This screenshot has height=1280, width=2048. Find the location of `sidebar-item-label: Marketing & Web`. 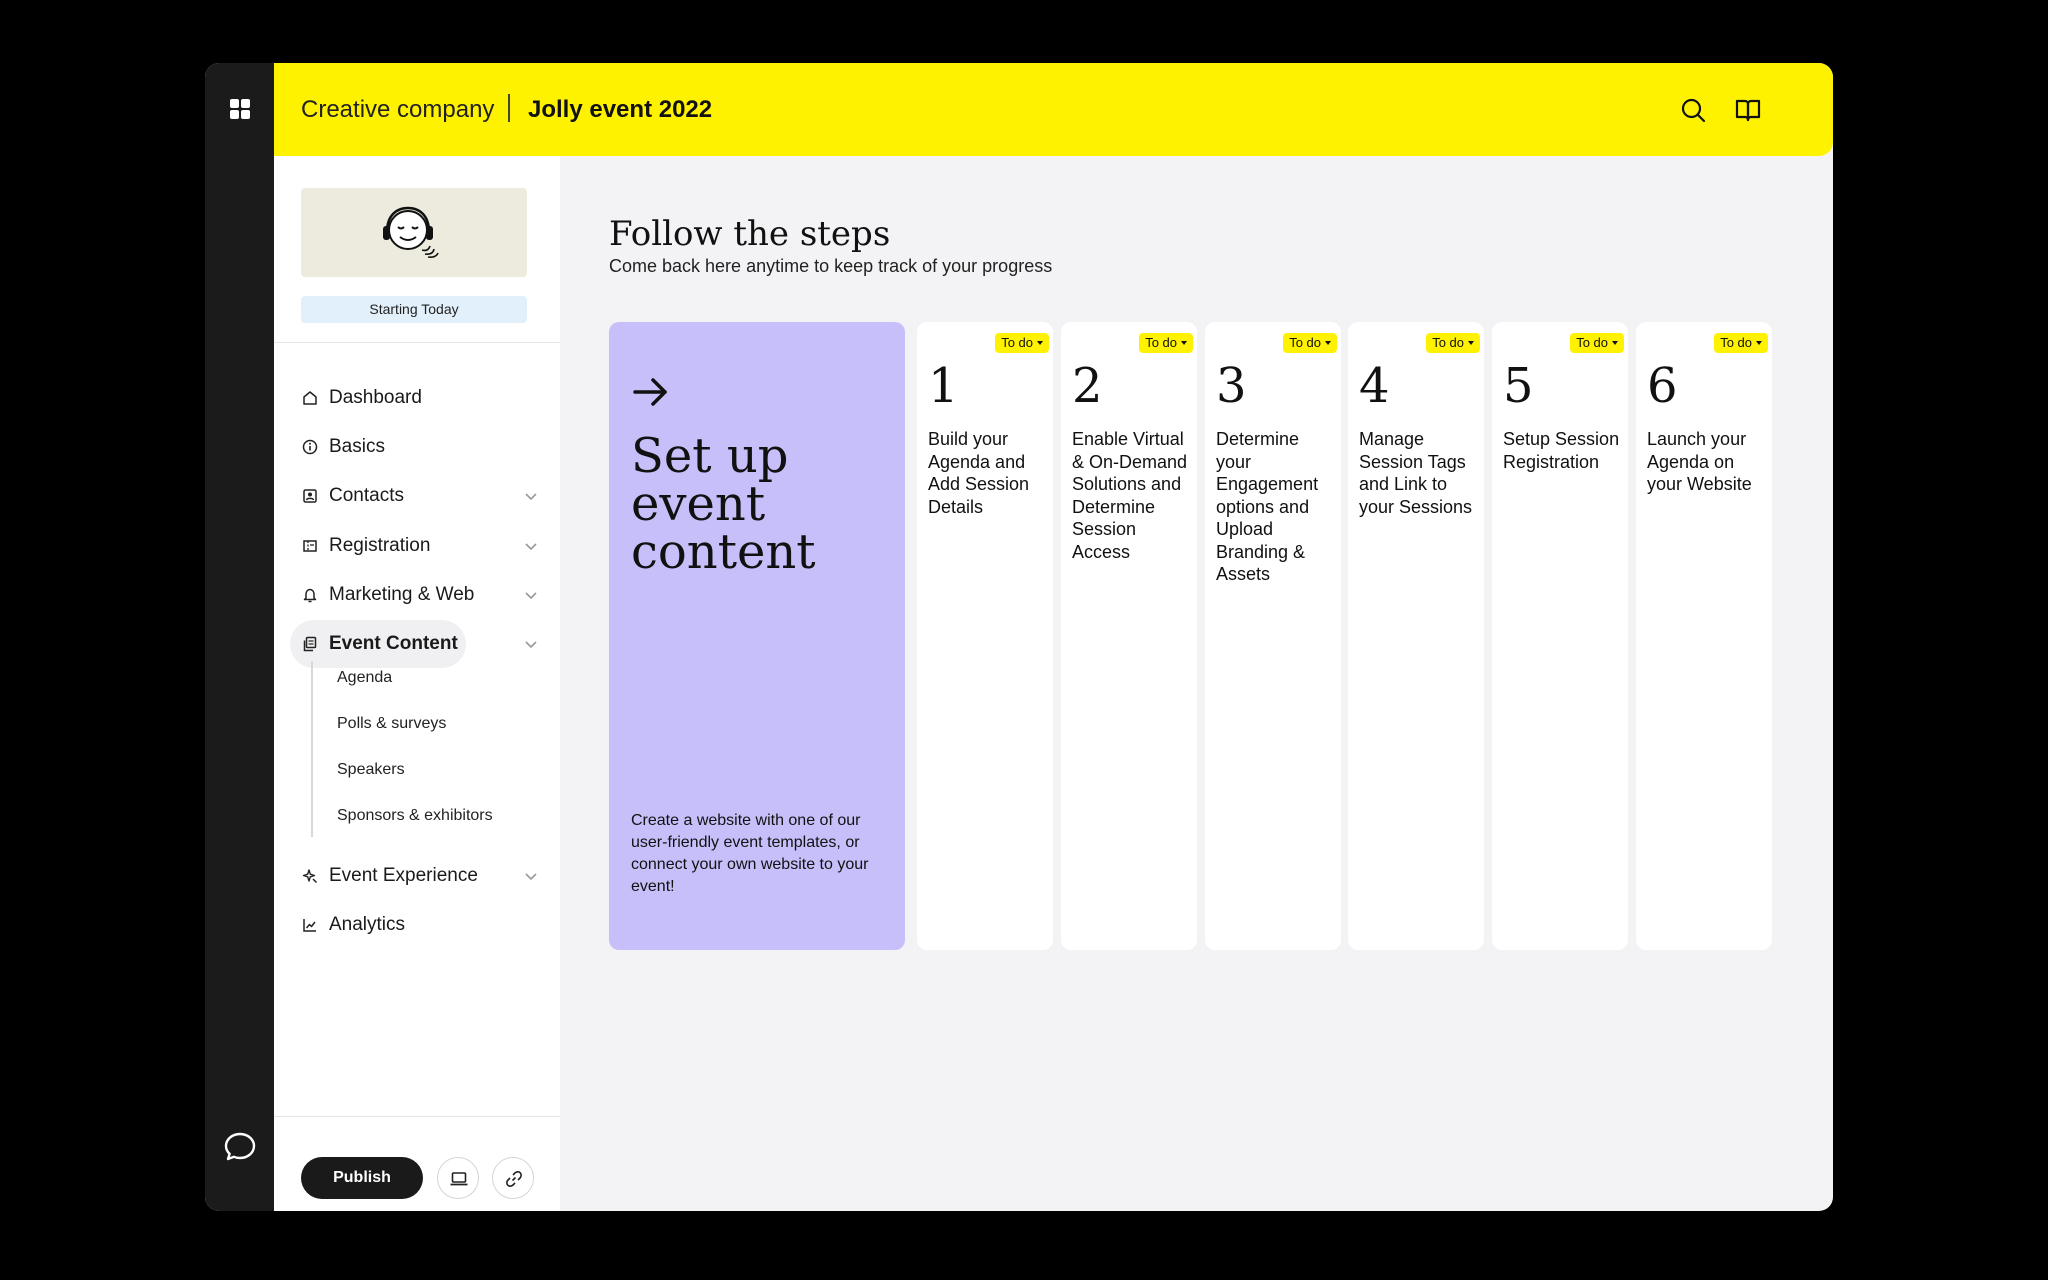

sidebar-item-label: Marketing & Web is located at coordinates (402, 594).